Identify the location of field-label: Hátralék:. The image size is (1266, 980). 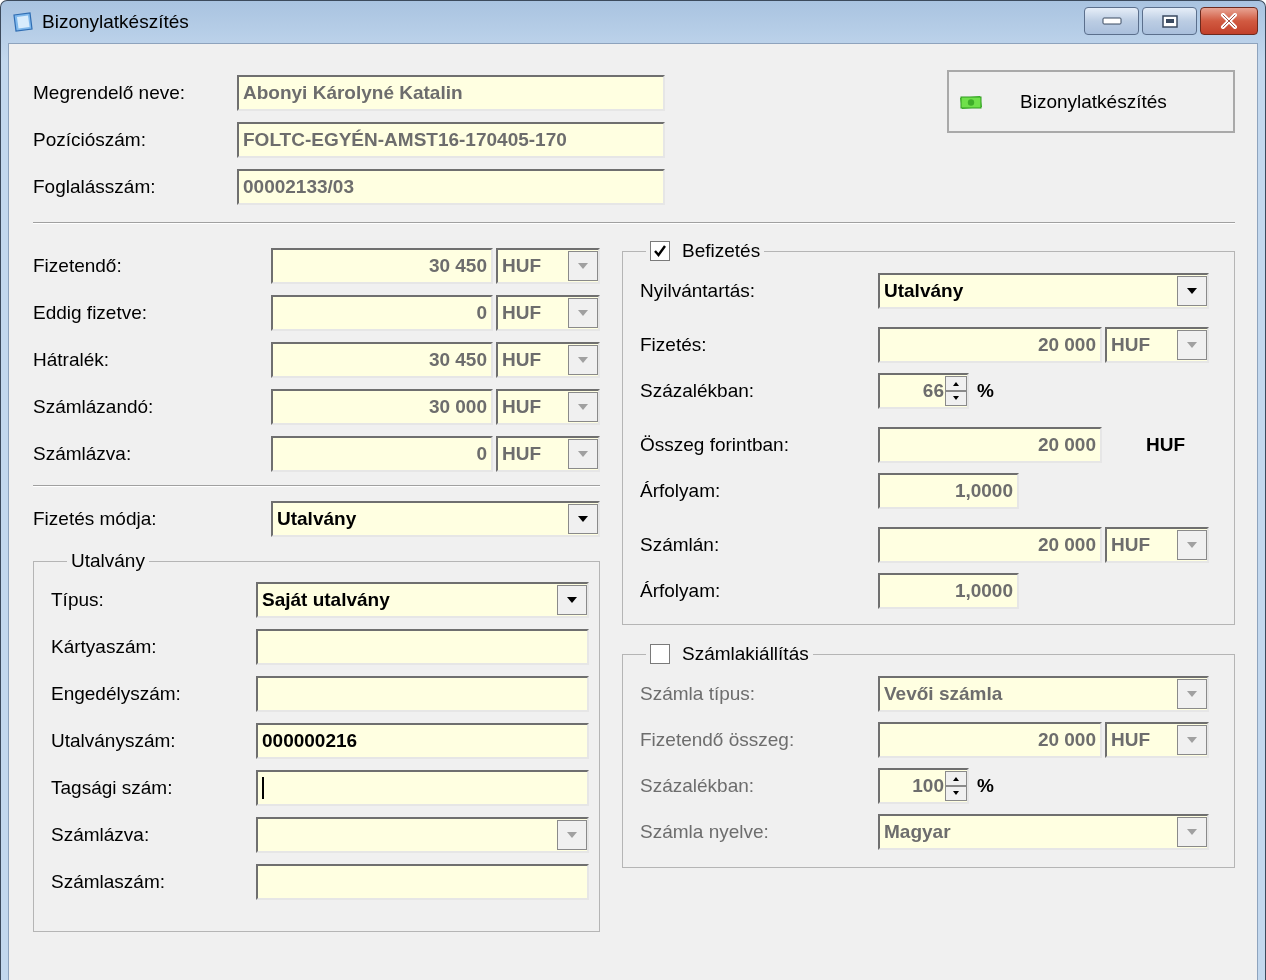
(72, 359).